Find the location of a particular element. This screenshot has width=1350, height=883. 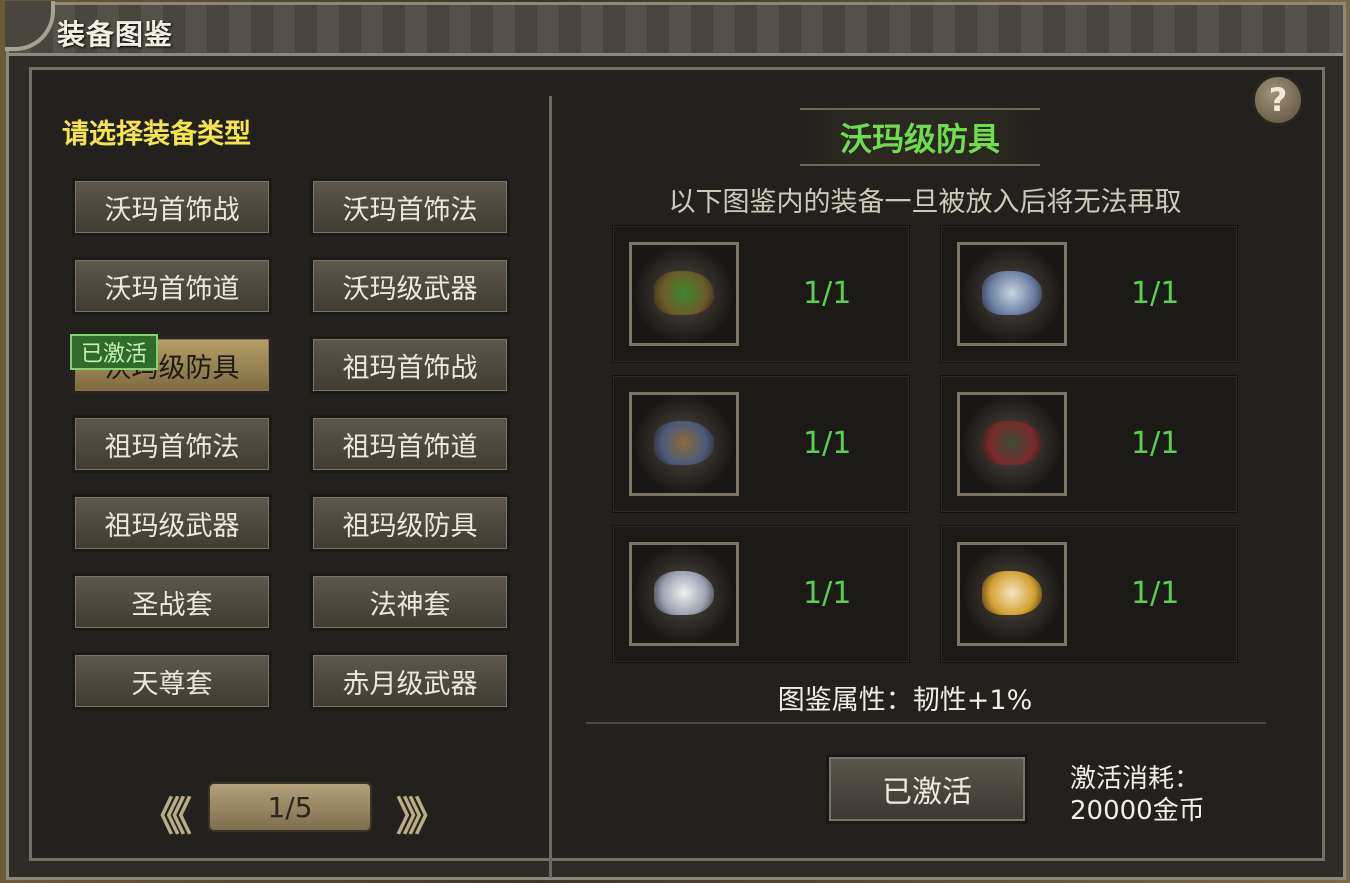

codex-notice: 以下图鉴内的装备一旦被放入后将无法再取 is located at coordinates (925, 202).